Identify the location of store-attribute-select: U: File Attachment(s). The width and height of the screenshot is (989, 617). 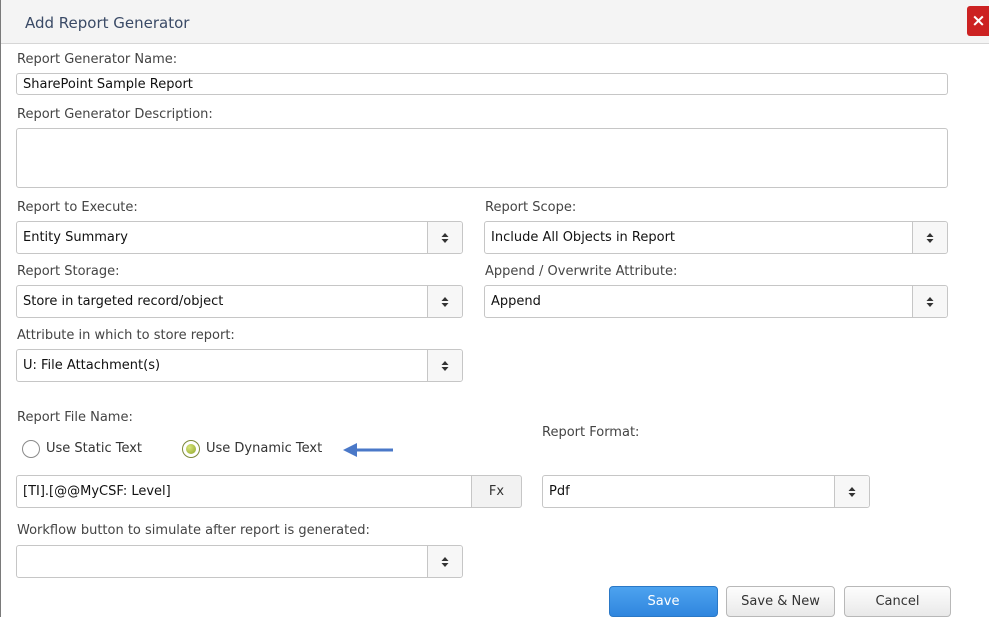
(239, 365).